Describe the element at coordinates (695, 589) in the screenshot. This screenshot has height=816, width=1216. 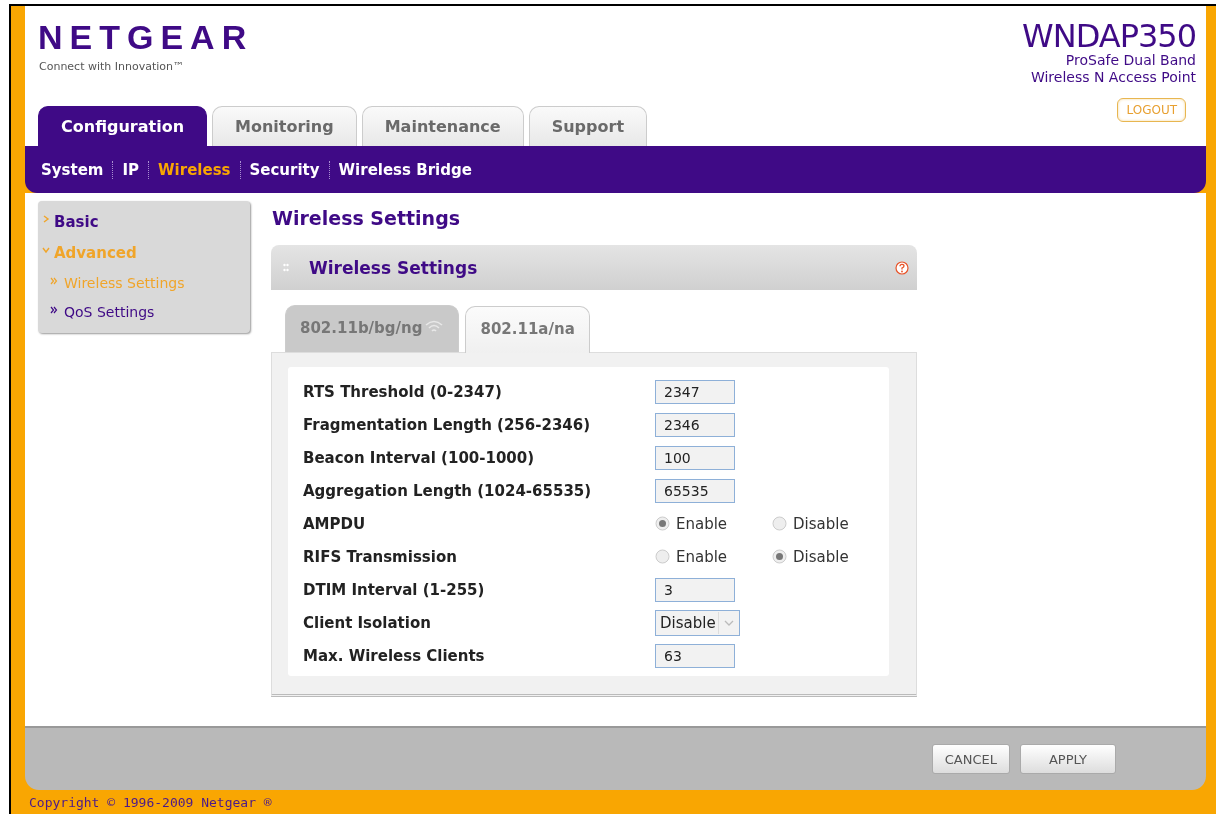
I see `text-field: 3` at that location.